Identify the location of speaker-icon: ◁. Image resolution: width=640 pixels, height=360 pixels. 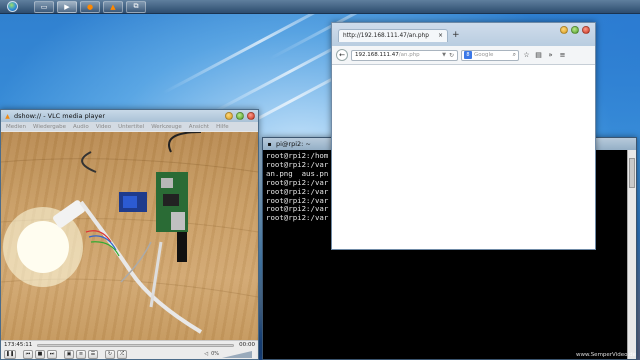
(206, 354).